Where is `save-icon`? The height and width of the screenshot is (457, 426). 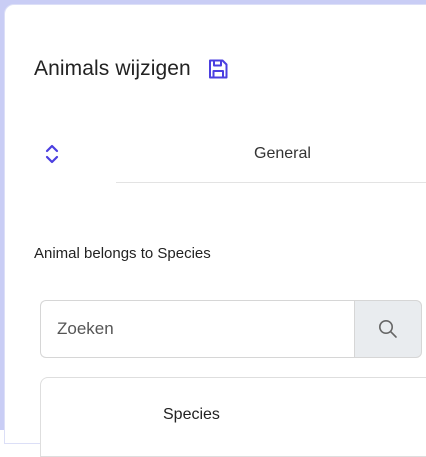 save-icon is located at coordinates (218, 69).